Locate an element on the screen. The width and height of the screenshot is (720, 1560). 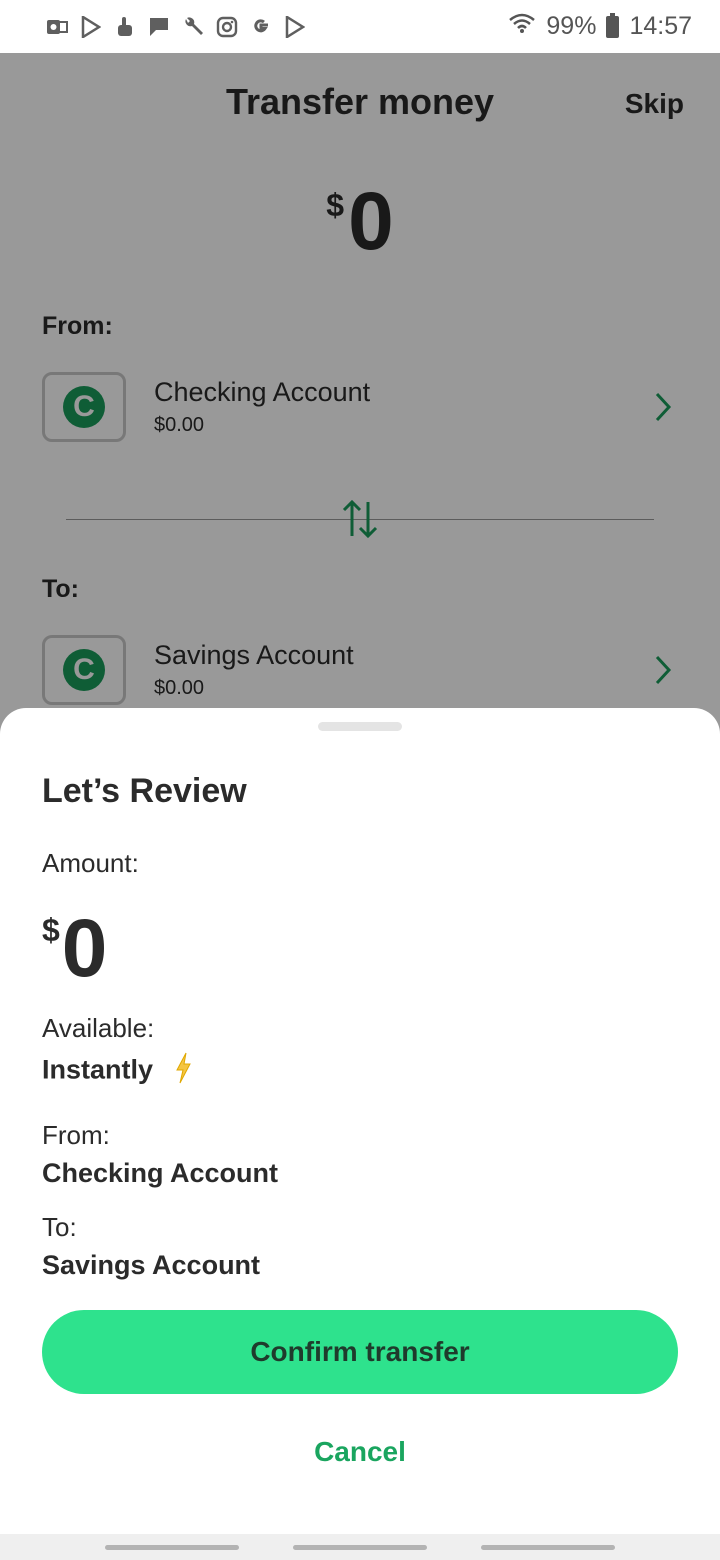
system-status: 99% 14:57 is located at coordinates (600, 26).